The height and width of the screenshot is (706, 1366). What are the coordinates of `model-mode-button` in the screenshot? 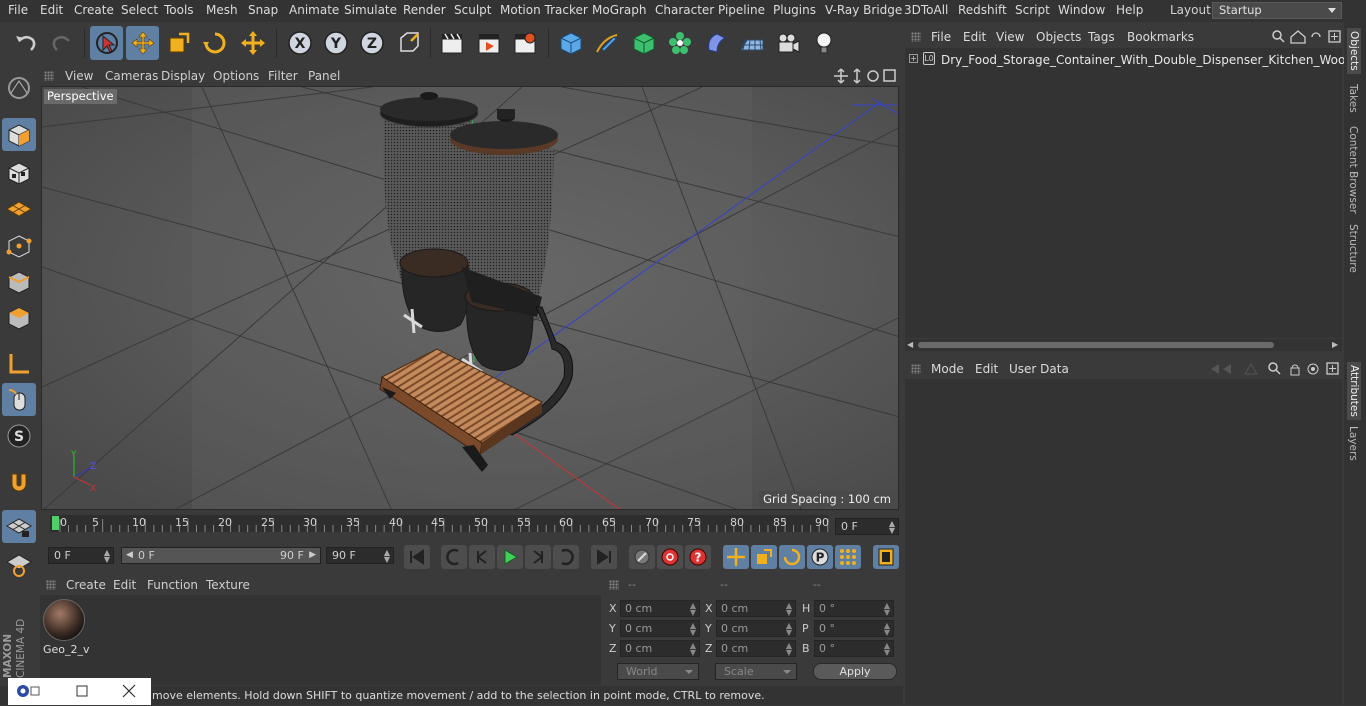 It's located at (19, 134).